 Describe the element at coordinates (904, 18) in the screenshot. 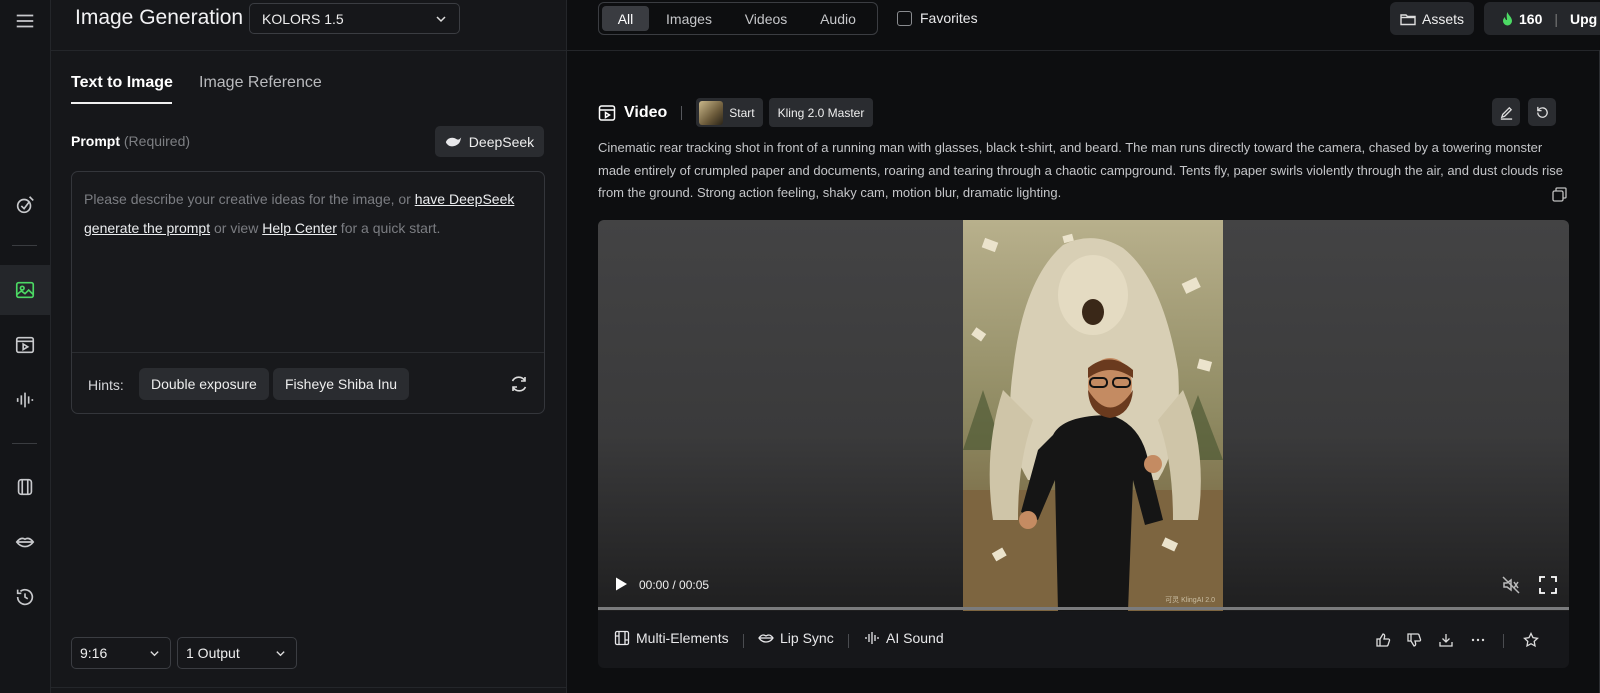

I see `favorites-checkbox` at that location.